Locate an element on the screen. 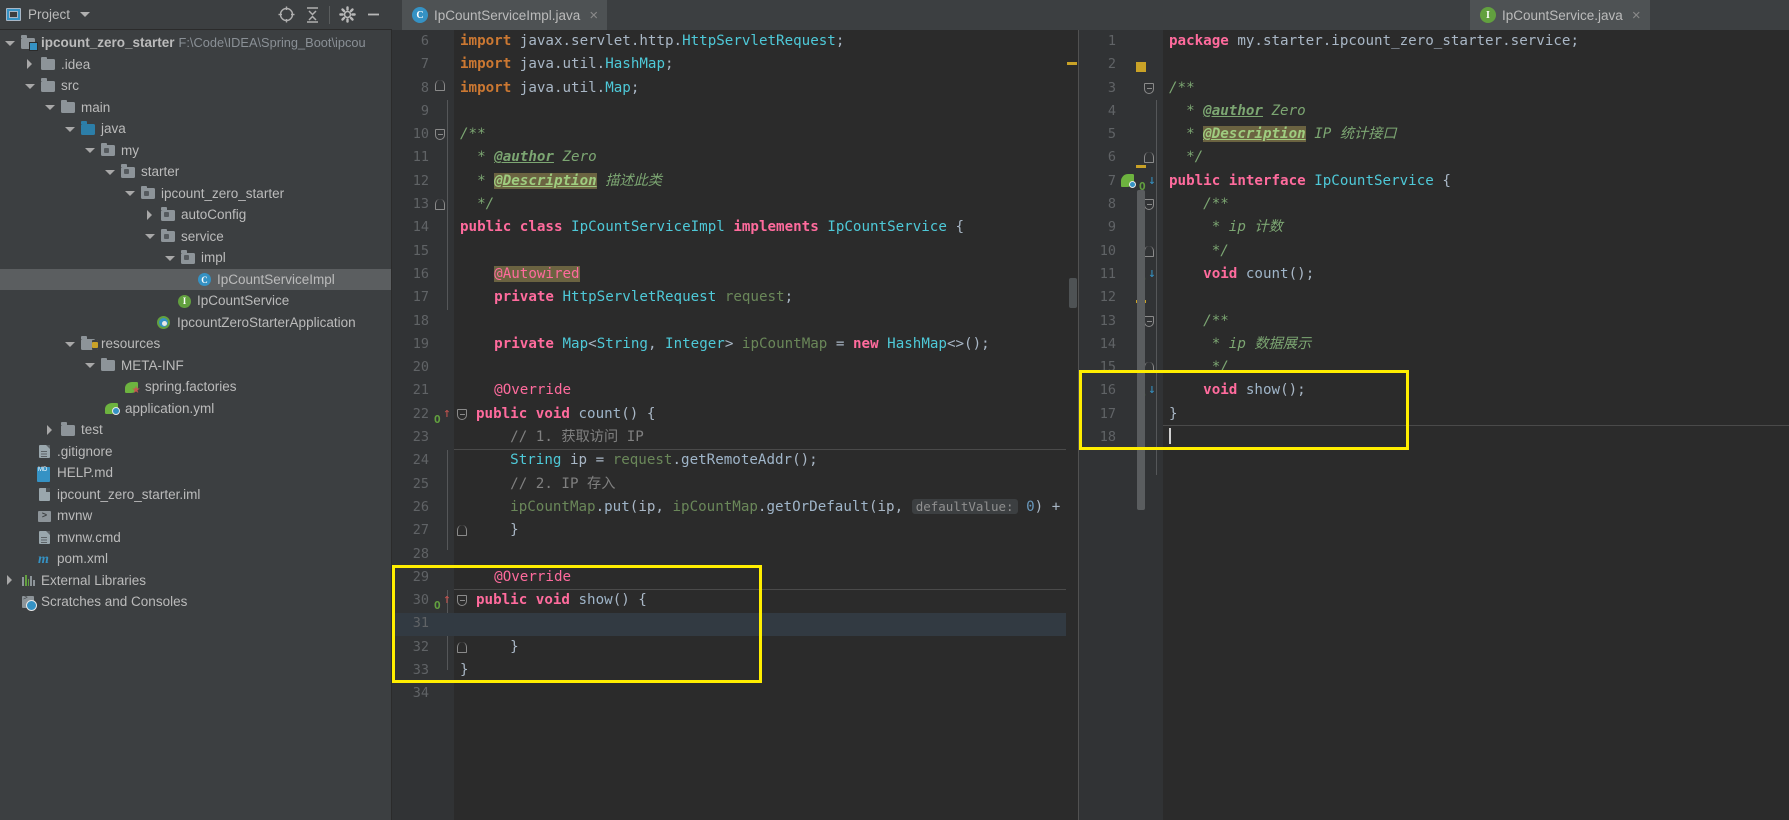 The height and width of the screenshot is (820, 1789). tree-row-mvnw: > mvnw is located at coordinates (195, 516).